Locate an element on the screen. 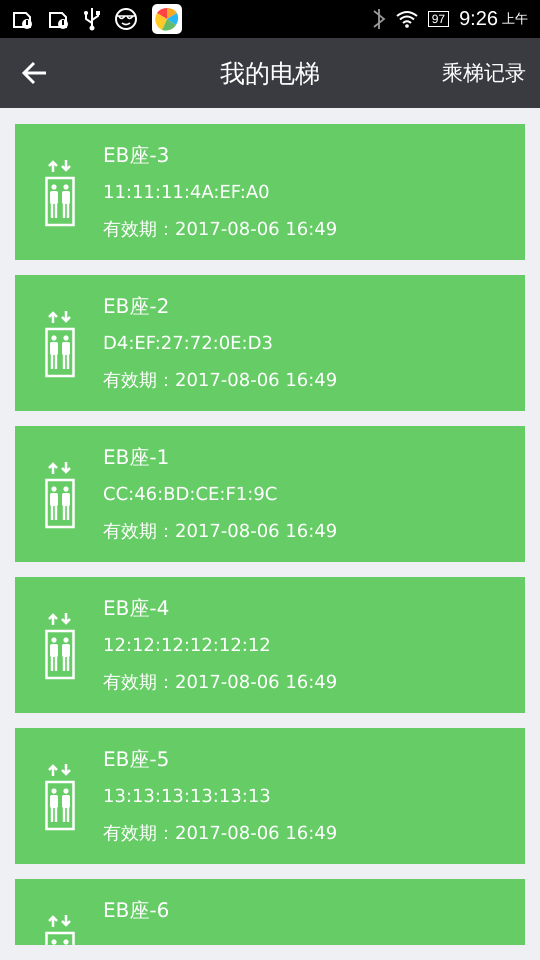 This screenshot has height=960, width=540. mac-address: 11:11:11:4A:EF:A0 is located at coordinates (187, 193).